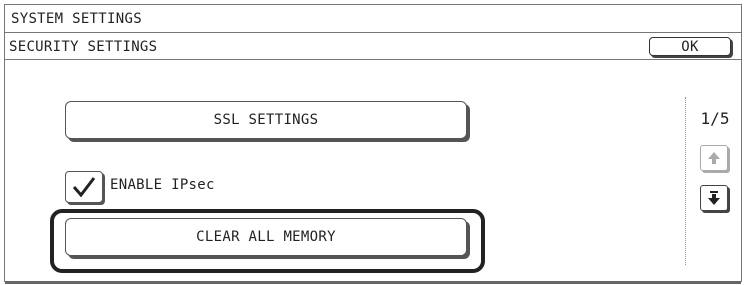 Image resolution: width=746 pixels, height=285 pixels. I want to click on section-title: SECURITY SETTINGS, so click(83, 47).